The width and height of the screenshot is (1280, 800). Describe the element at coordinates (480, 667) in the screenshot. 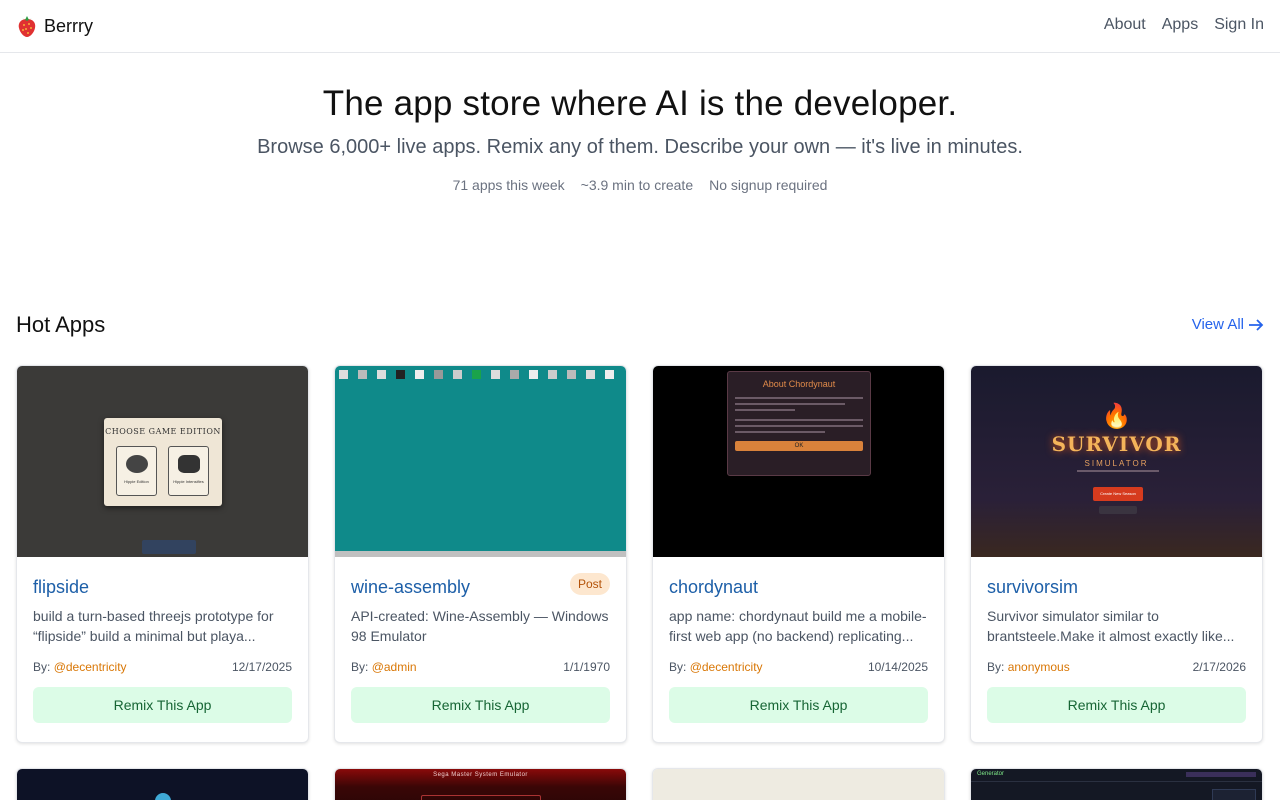

I see `app-meta: By: @admin 1/1/1970` at that location.